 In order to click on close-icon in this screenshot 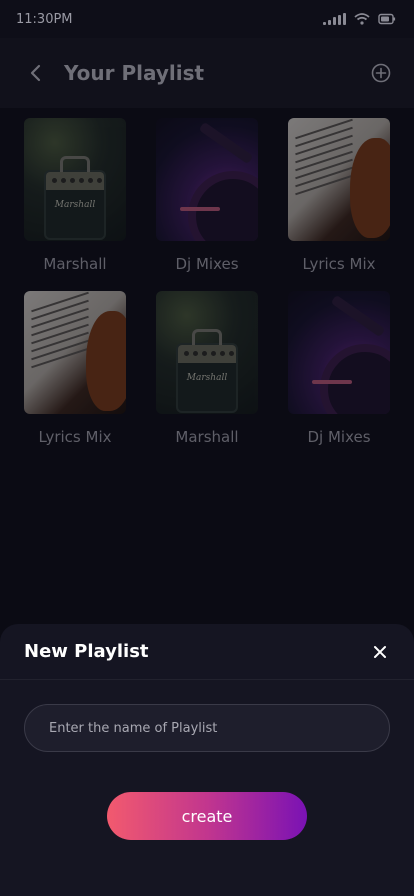, I will do `click(380, 651)`.